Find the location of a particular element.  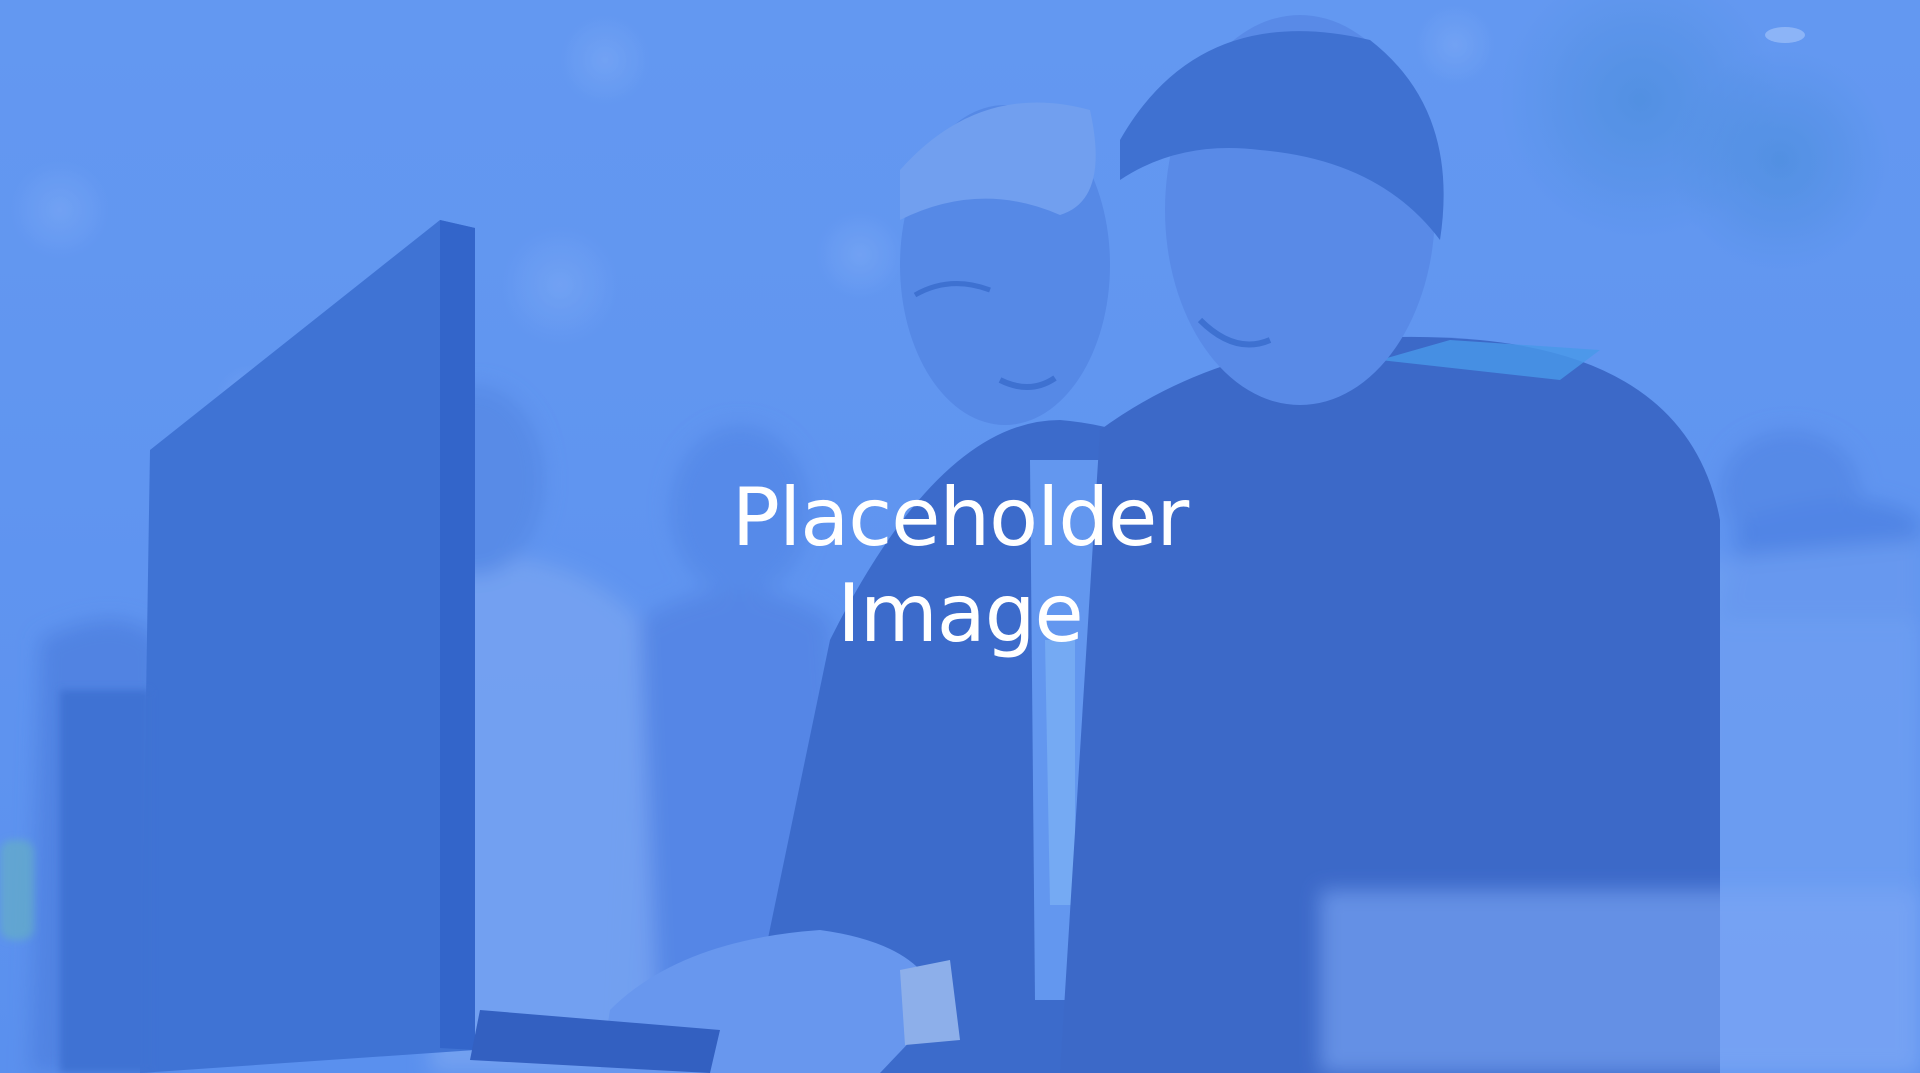

caption-line-1: Placeholder is located at coordinates (960, 517).